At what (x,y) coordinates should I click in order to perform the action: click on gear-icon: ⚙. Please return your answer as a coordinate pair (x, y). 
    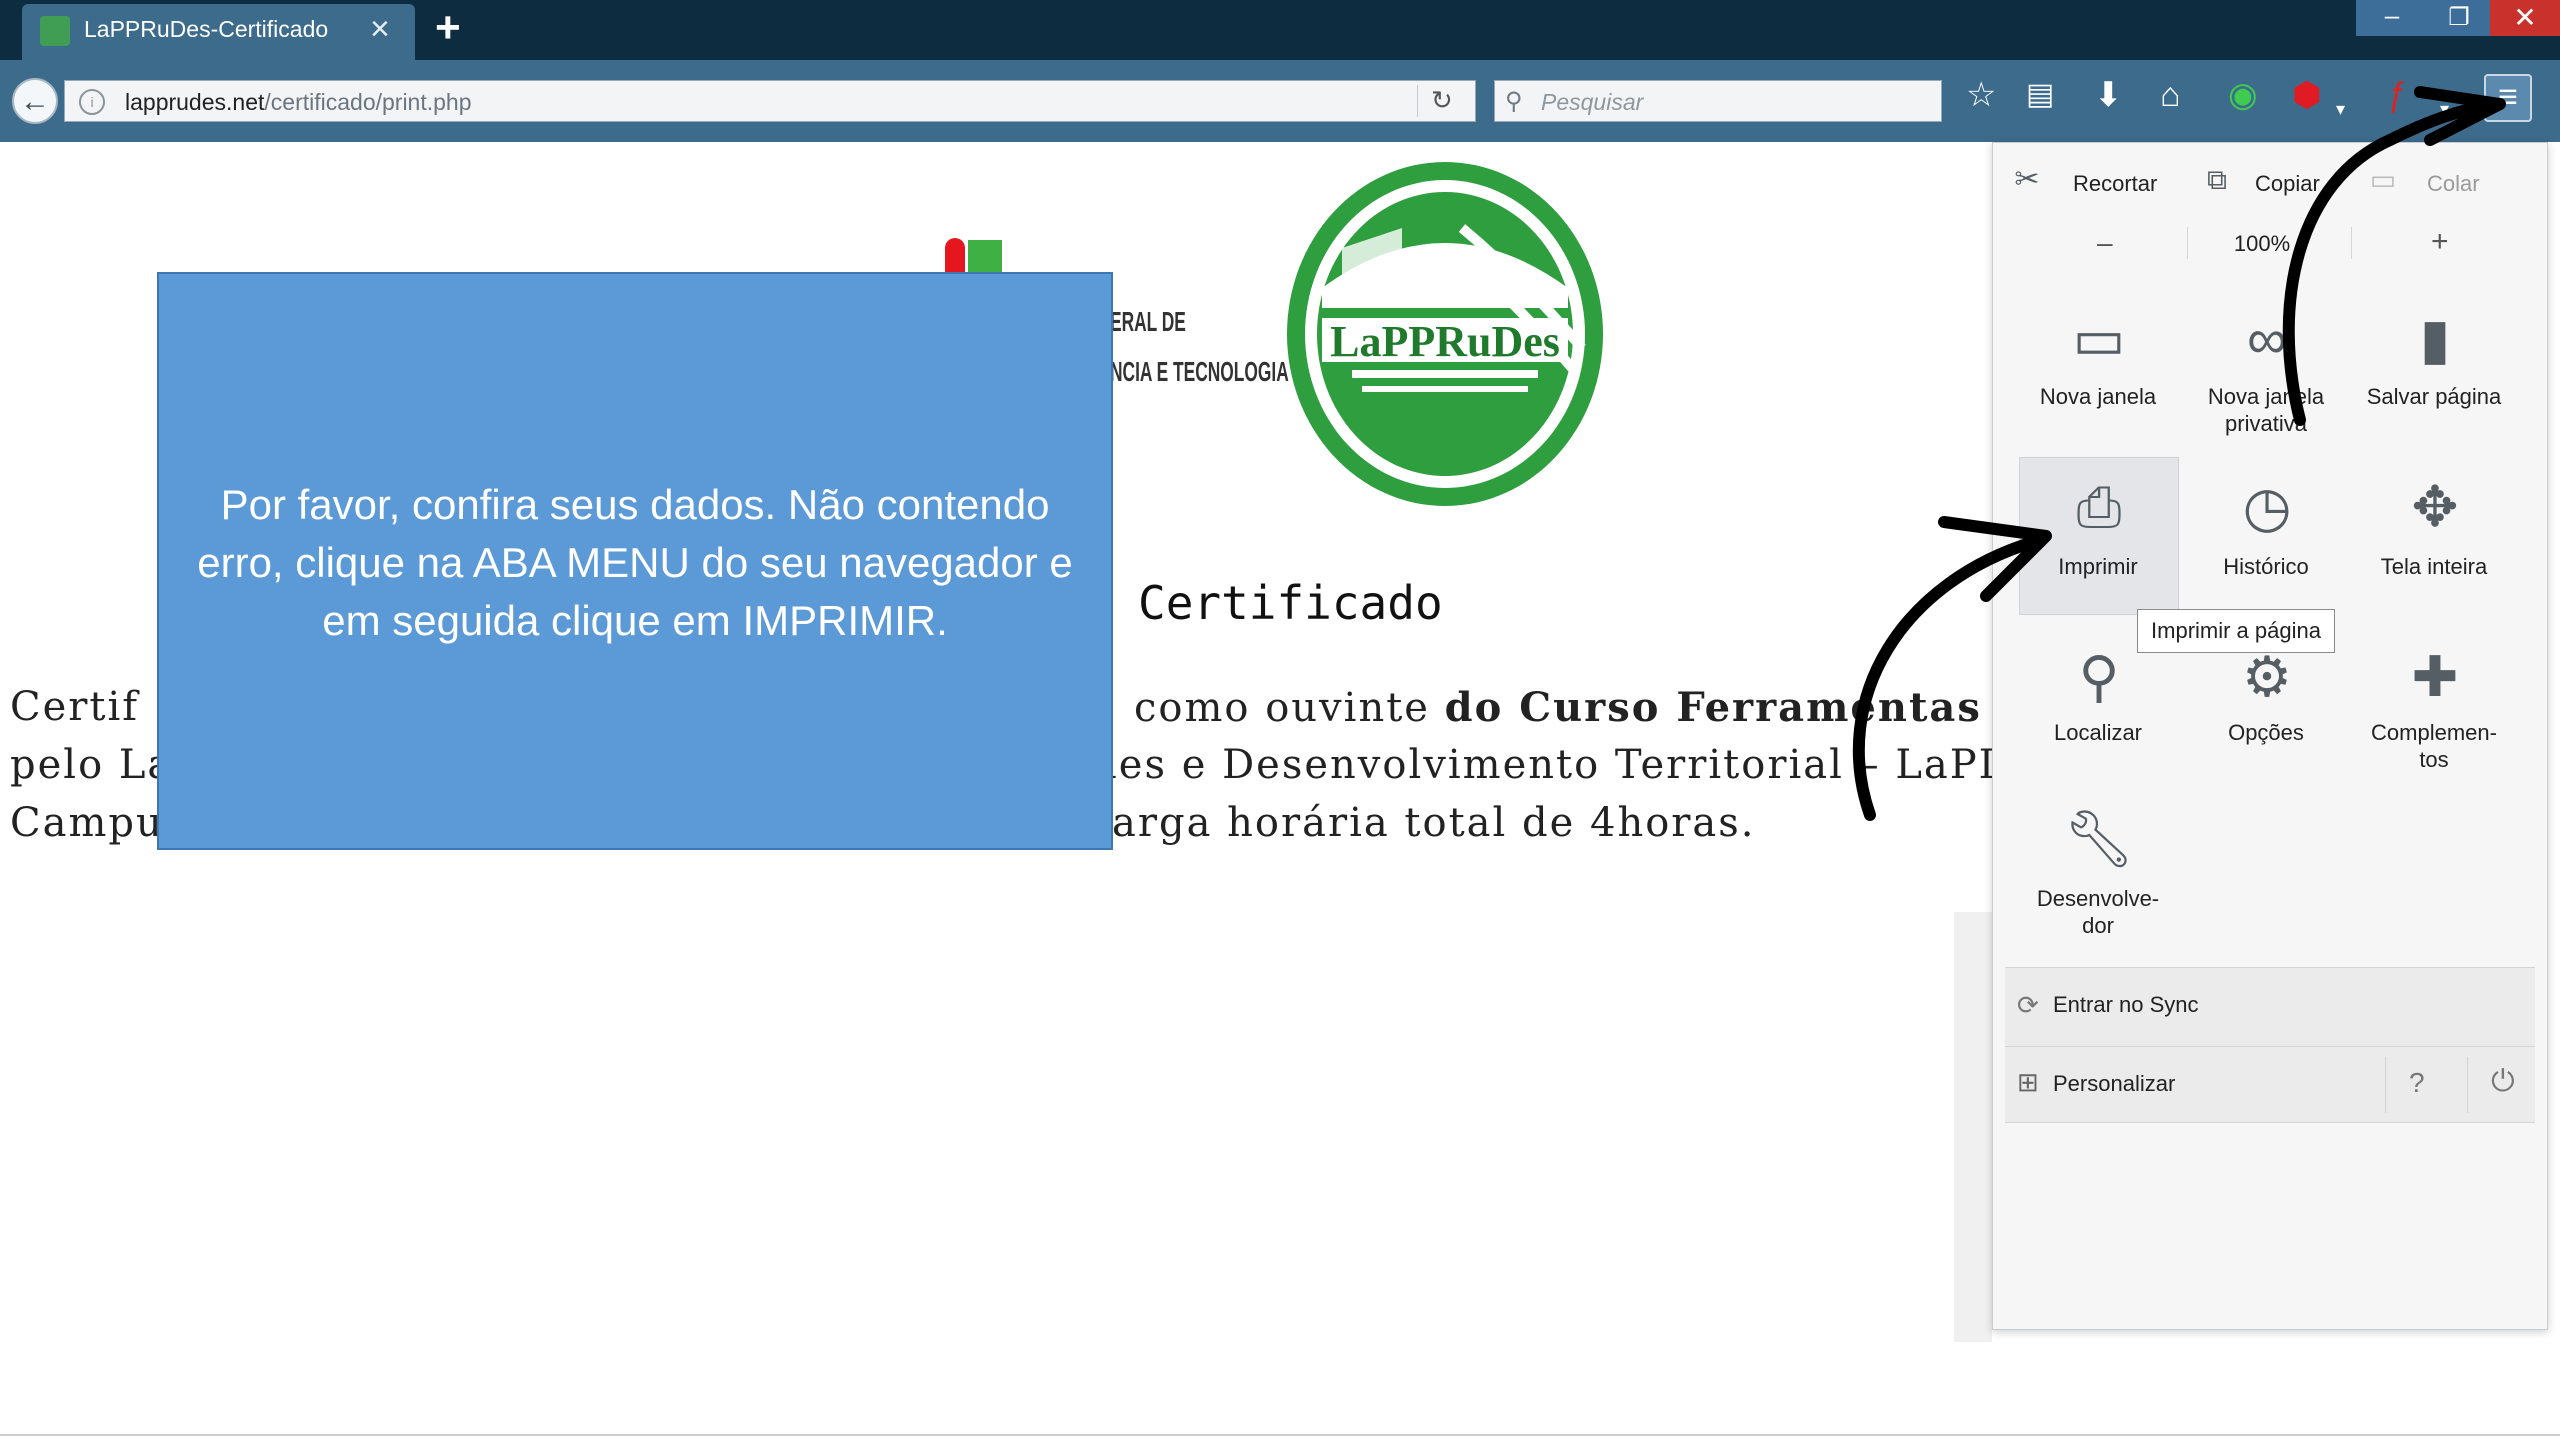
    Looking at the image, I should click on (2267, 676).